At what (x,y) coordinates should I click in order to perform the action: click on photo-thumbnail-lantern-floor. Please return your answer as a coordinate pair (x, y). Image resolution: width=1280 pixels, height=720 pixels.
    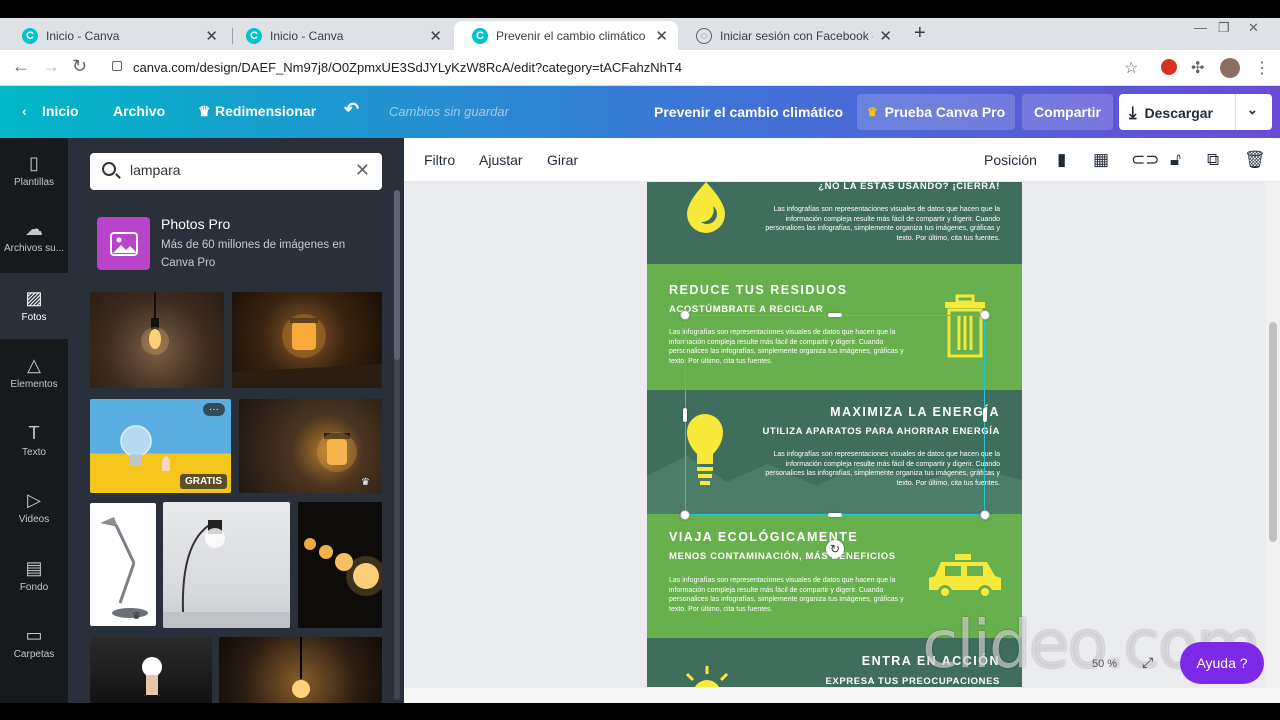
    Looking at the image, I should click on (307, 340).